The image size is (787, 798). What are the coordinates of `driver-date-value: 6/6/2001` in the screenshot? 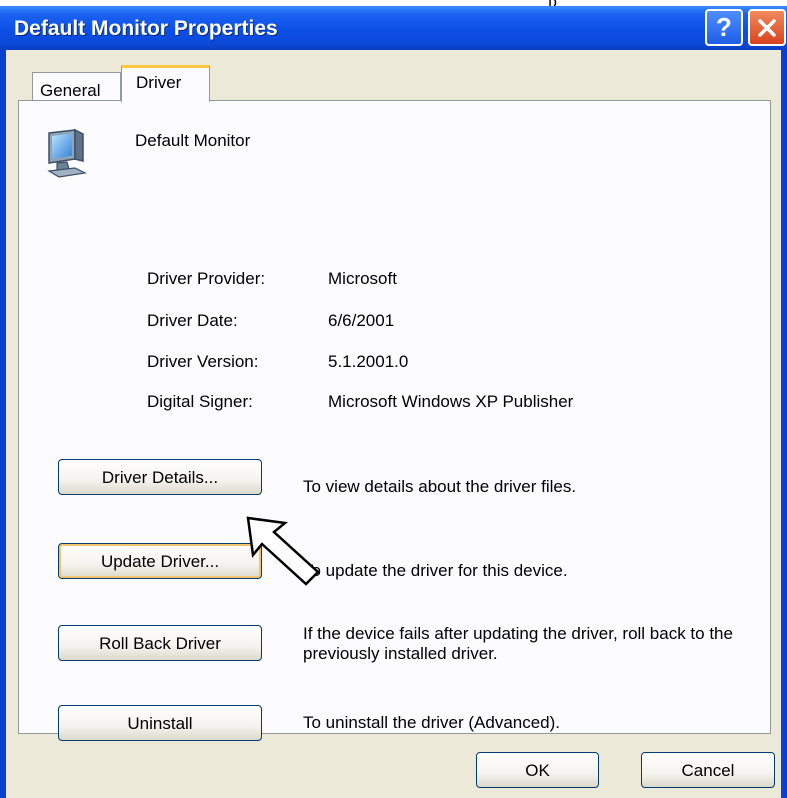 It's located at (361, 320).